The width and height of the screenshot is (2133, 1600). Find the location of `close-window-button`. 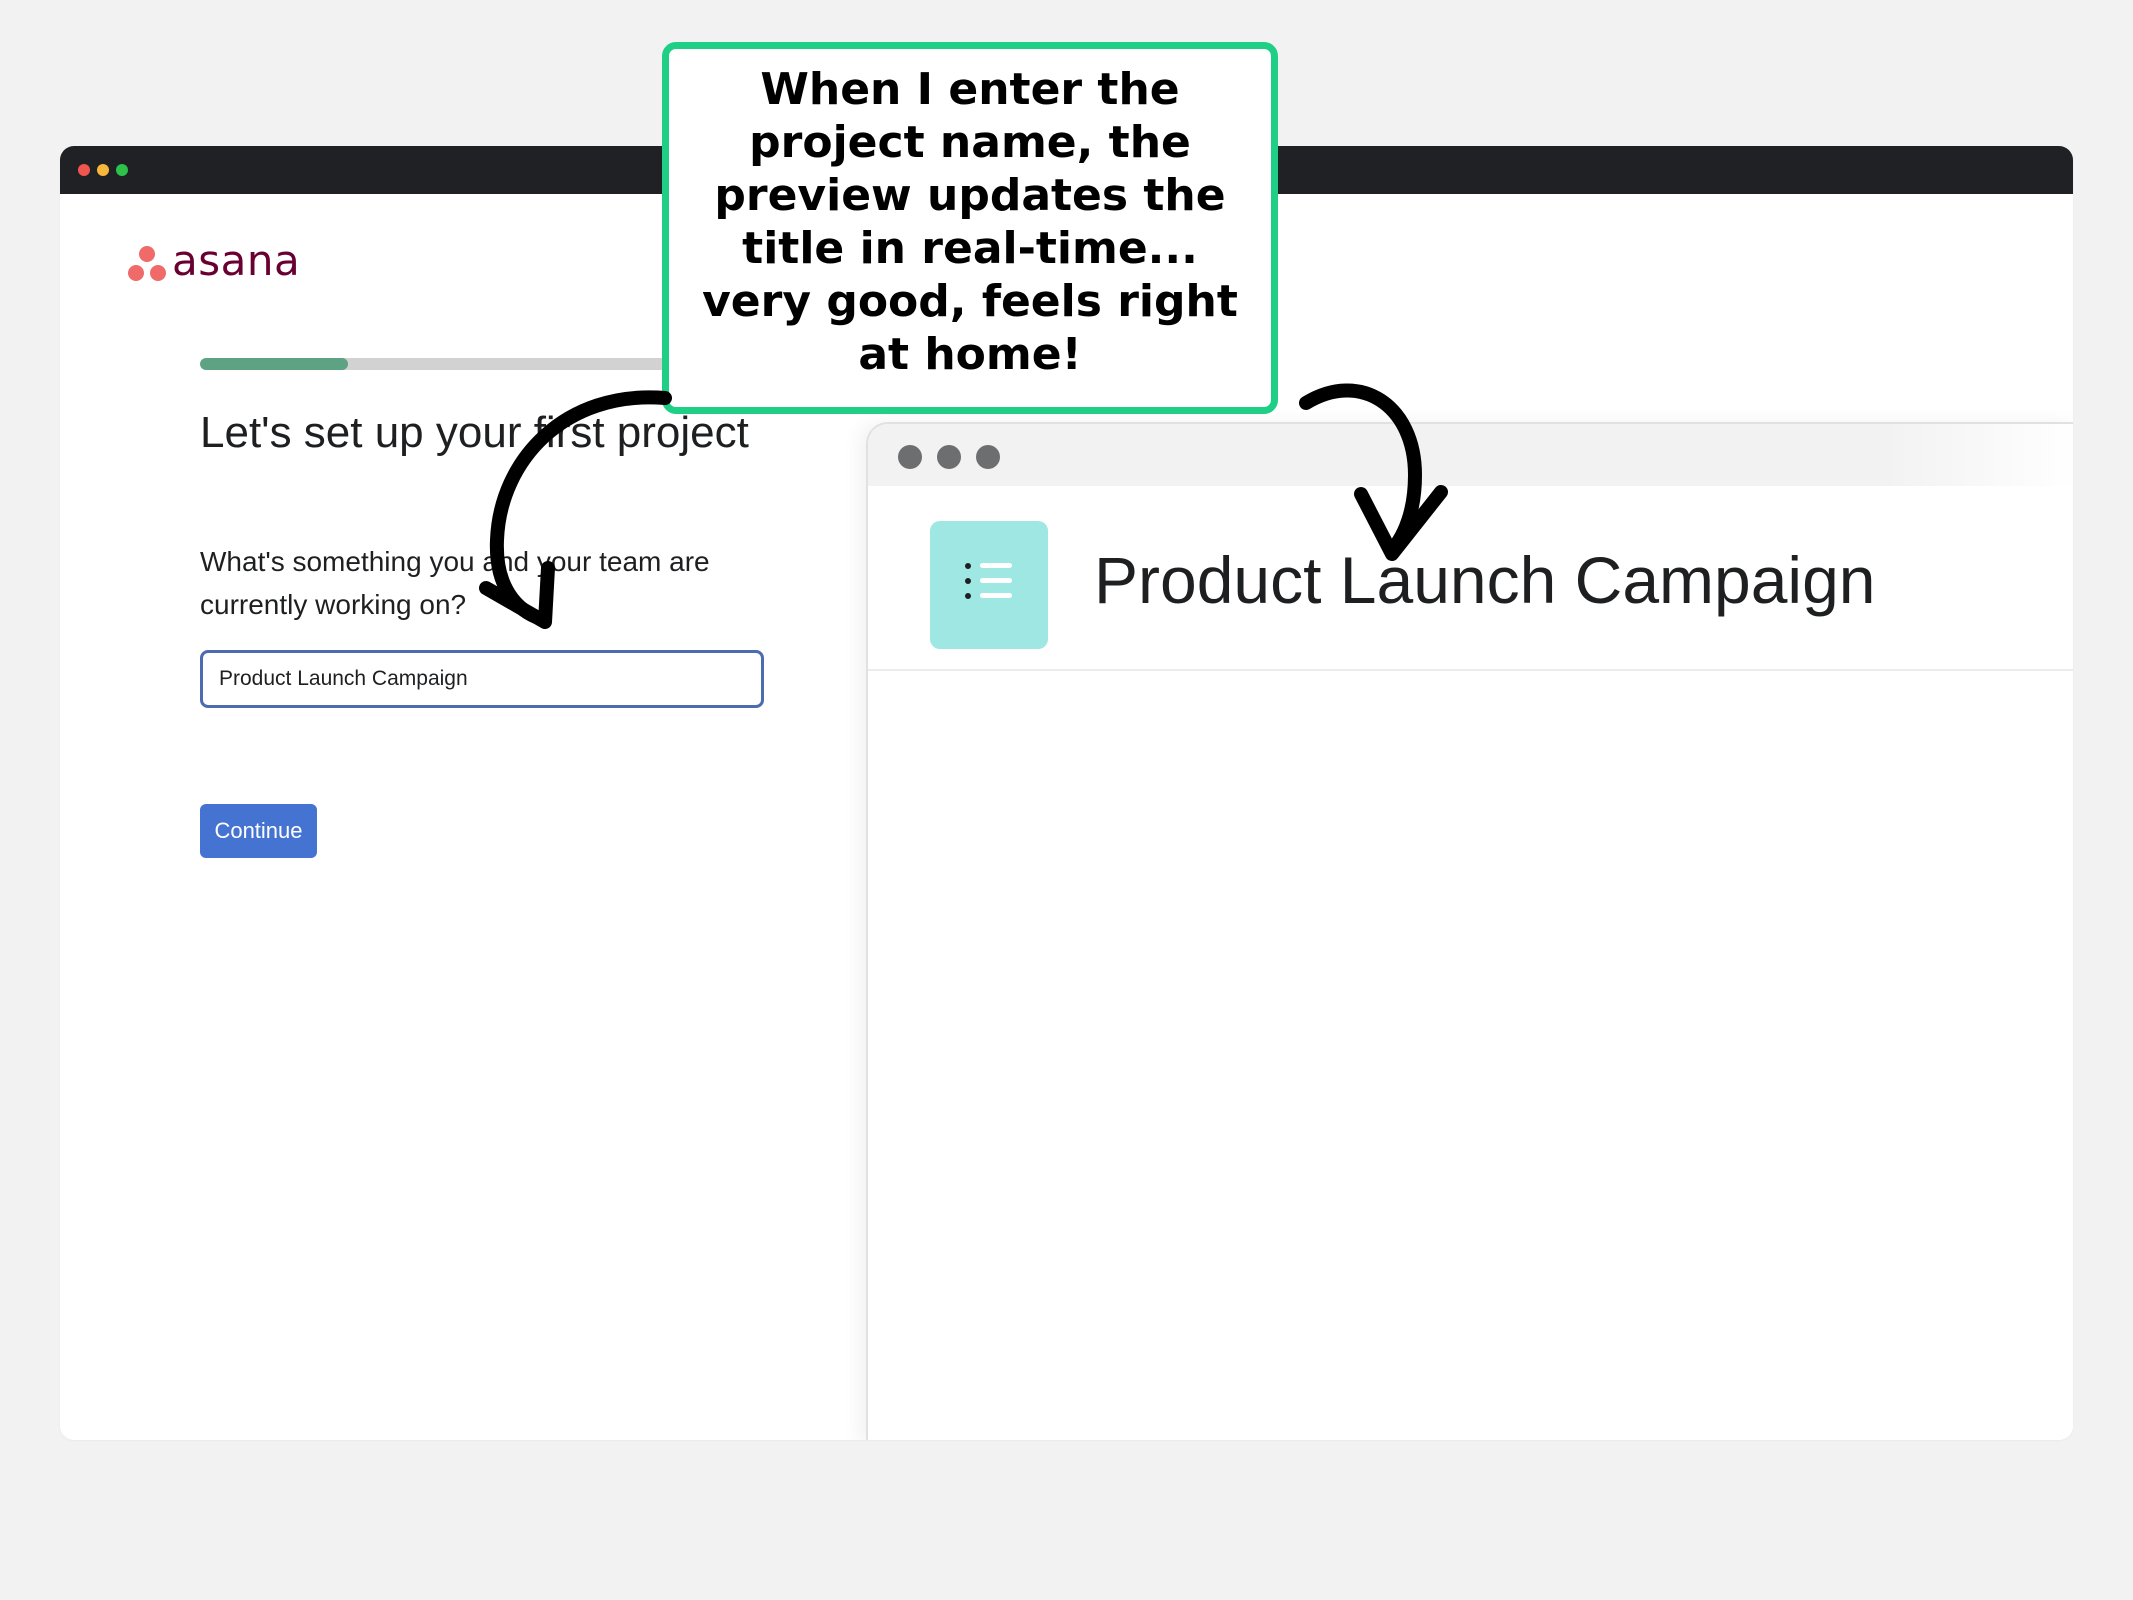

close-window-button is located at coordinates (84, 170).